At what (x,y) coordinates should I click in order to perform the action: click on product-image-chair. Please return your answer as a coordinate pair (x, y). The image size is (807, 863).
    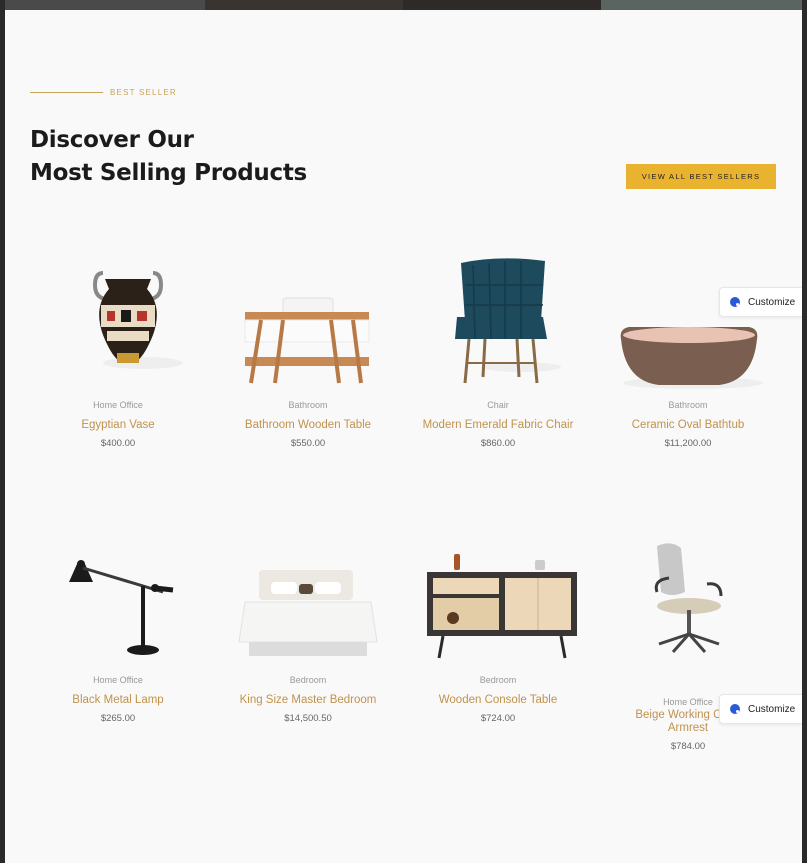
    Looking at the image, I should click on (498, 327).